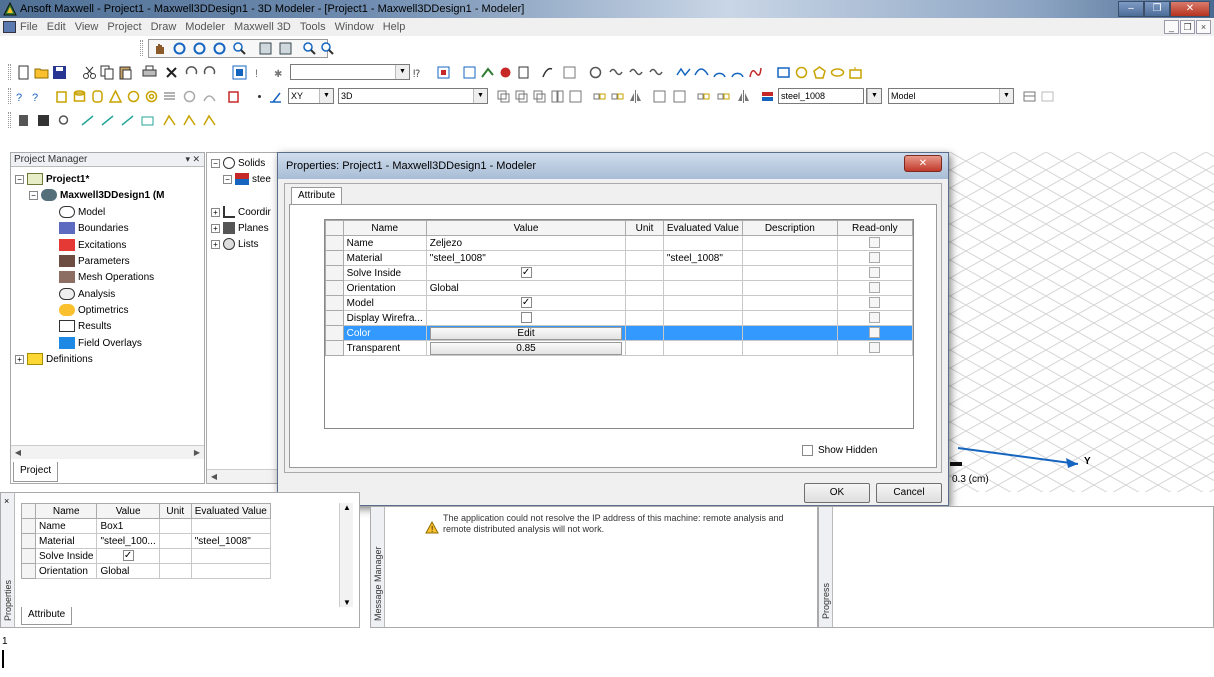 This screenshot has width=1214, height=677. Describe the element at coordinates (526, 318) in the screenshot. I see `display-wireframe-checkbox` at that location.